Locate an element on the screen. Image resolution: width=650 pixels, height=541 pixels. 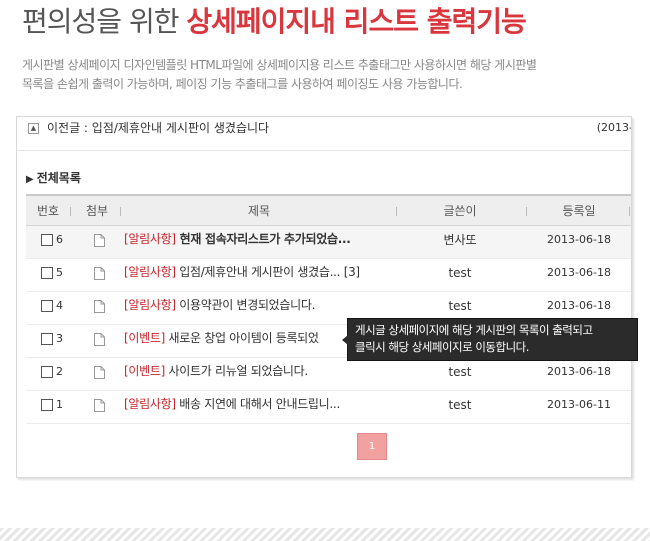
tooltip-line-2: 클릭시 해당 상세페이지로 이동합니다. is located at coordinates (442, 347).